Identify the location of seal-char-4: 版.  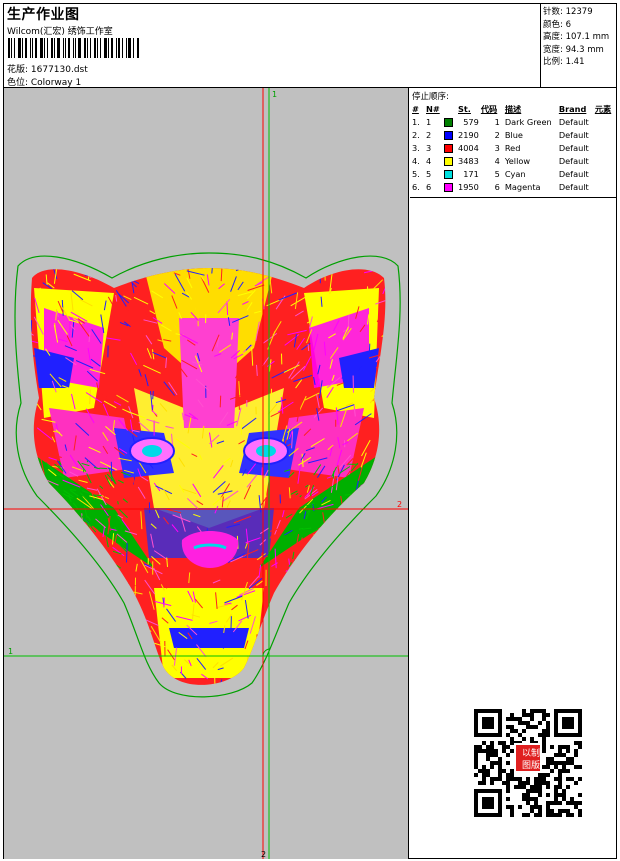
(535, 765).